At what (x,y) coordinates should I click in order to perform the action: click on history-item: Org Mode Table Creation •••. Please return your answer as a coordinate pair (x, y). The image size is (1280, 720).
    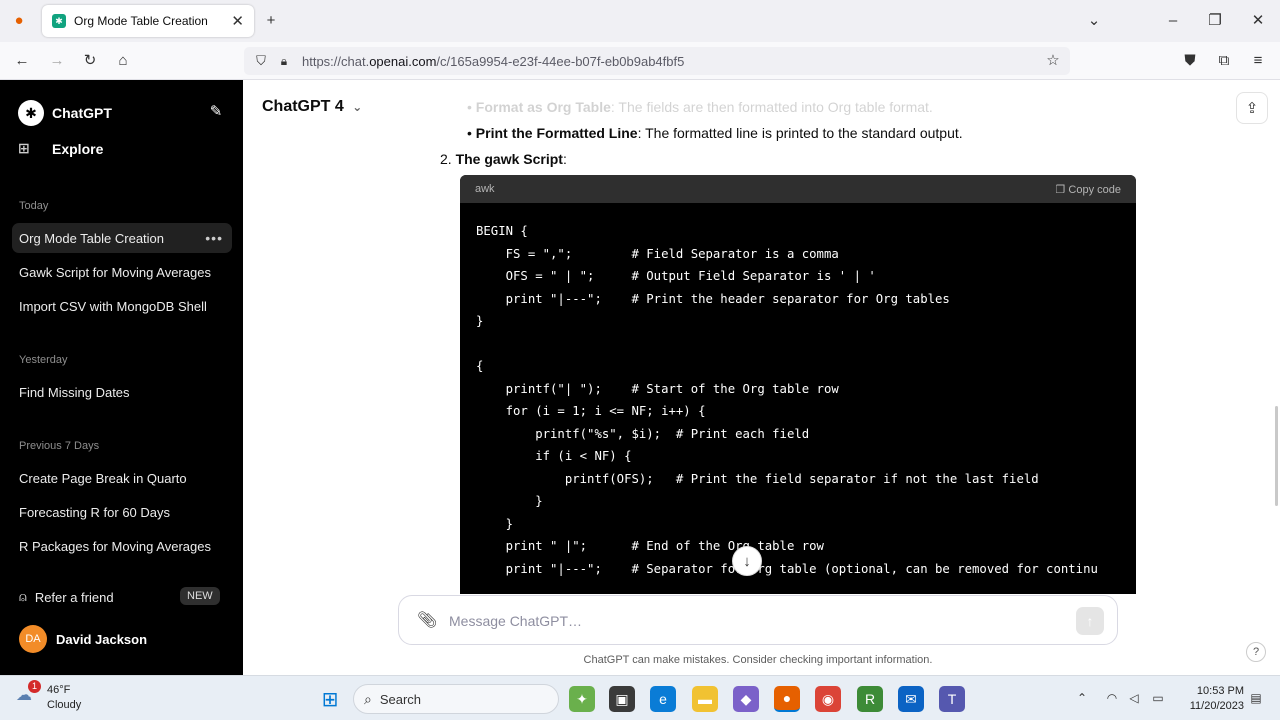
    Looking at the image, I should click on (122, 238).